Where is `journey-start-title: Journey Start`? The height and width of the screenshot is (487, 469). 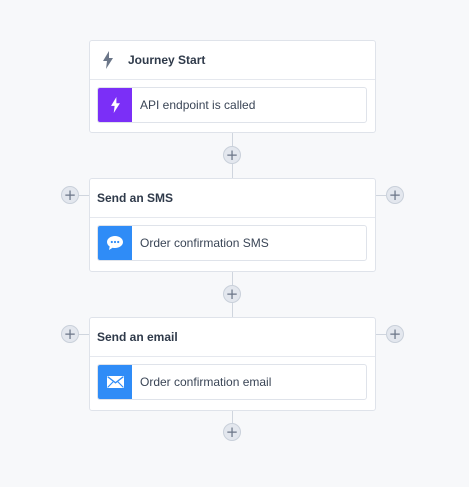 journey-start-title: Journey Start is located at coordinates (167, 60).